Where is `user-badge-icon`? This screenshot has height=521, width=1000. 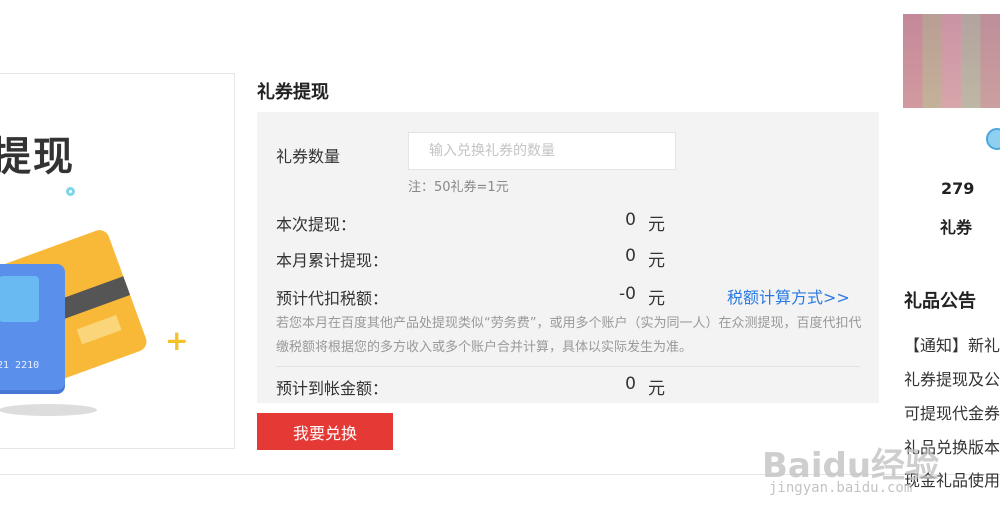 user-badge-icon is located at coordinates (993, 139).